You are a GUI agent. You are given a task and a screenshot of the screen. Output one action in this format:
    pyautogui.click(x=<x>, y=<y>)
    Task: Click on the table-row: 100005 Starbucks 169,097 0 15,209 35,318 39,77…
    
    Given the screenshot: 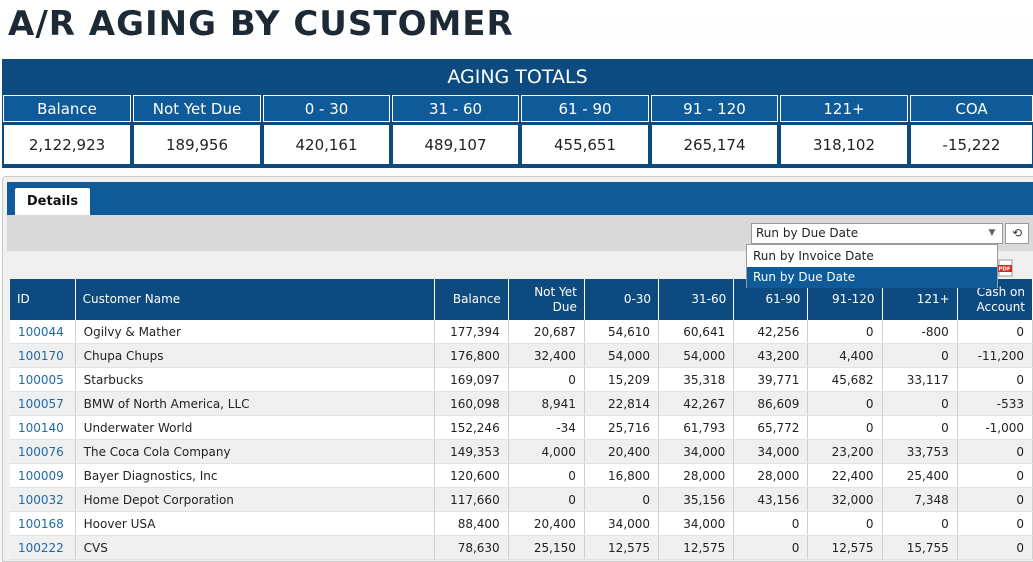 What is the action you would take?
    pyautogui.click(x=521, y=379)
    